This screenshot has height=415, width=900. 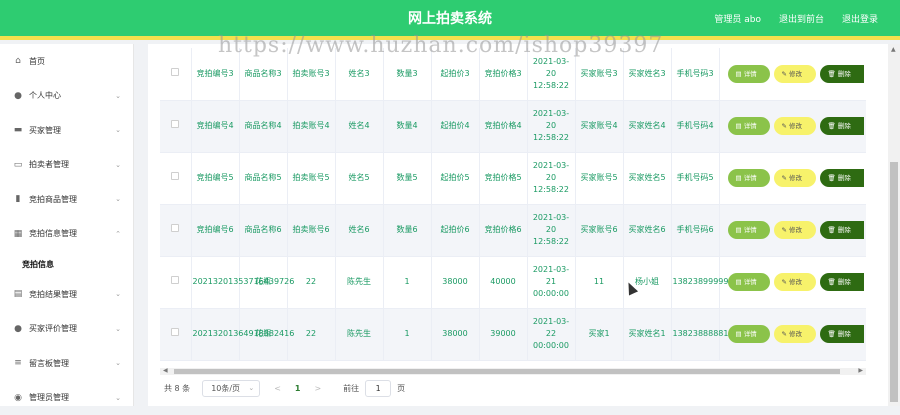 What do you see at coordinates (801, 18) in the screenshot?
I see `exit-frontend-link: 退出到前台` at bounding box center [801, 18].